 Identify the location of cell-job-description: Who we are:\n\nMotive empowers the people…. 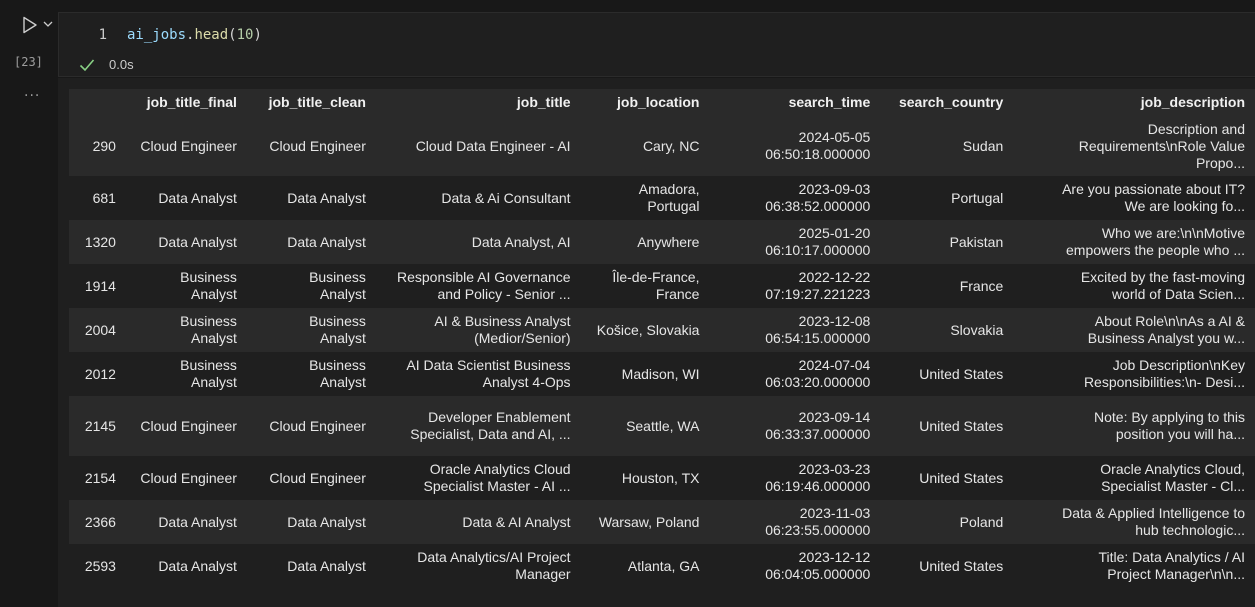
(1134, 242).